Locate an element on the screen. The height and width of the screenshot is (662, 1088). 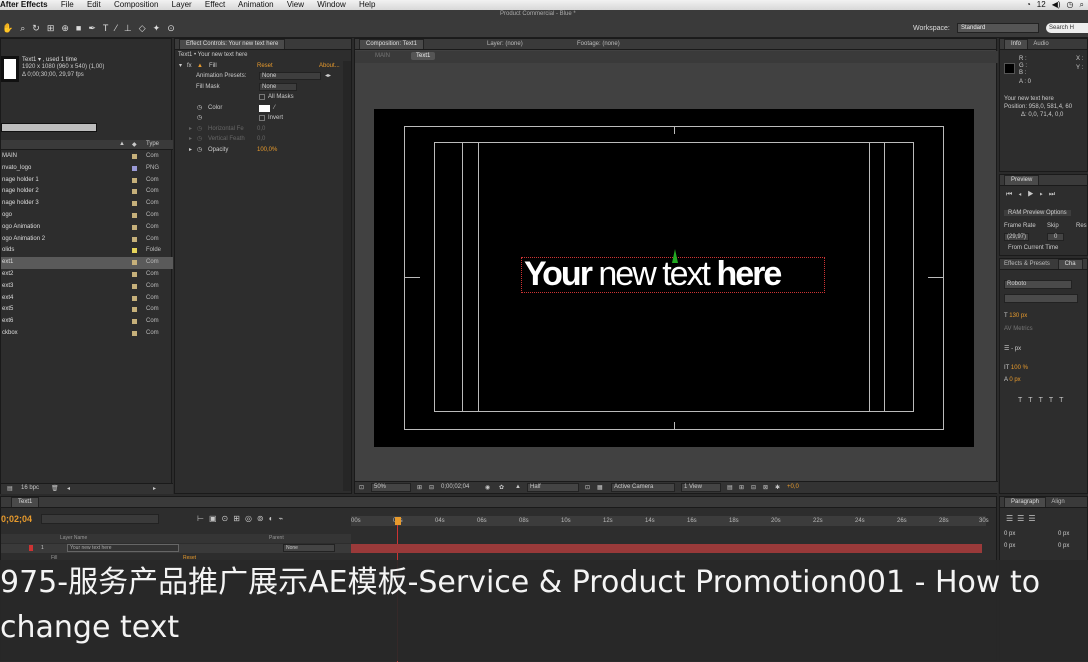
zoom-select: 50% is located at coordinates (391, 487).